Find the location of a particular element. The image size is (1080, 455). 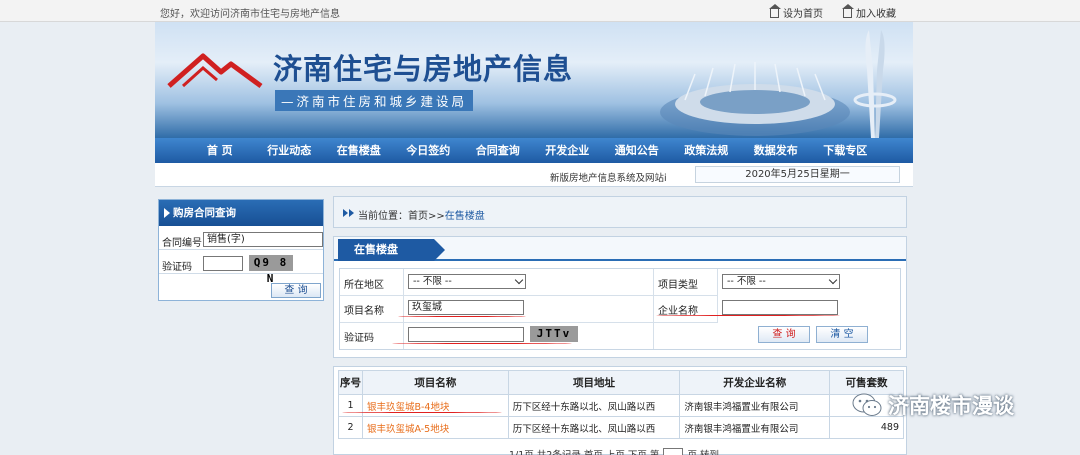

wechat-icon is located at coordinates (867, 404).